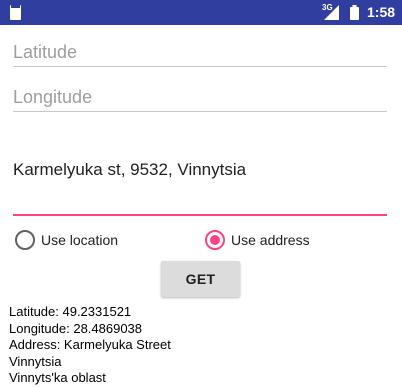 This screenshot has width=402, height=387. What do you see at coordinates (201, 12) in the screenshot?
I see `status-bar: 3G 1:58` at bounding box center [201, 12].